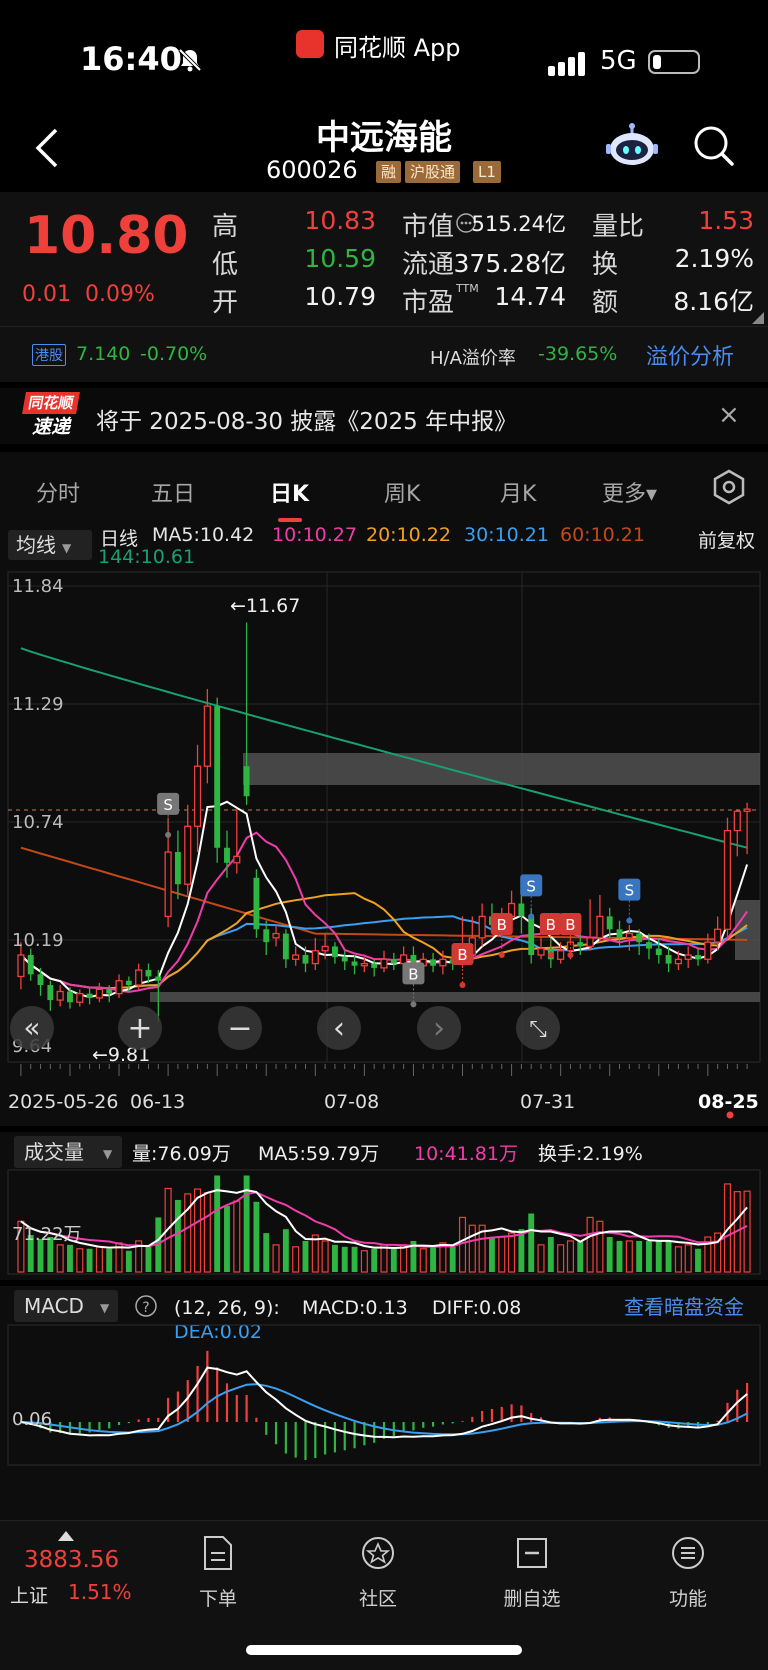 The width and height of the screenshot is (768, 1670). Describe the element at coordinates (688, 1573) in the screenshot. I see `nav-functions: 功能` at that location.